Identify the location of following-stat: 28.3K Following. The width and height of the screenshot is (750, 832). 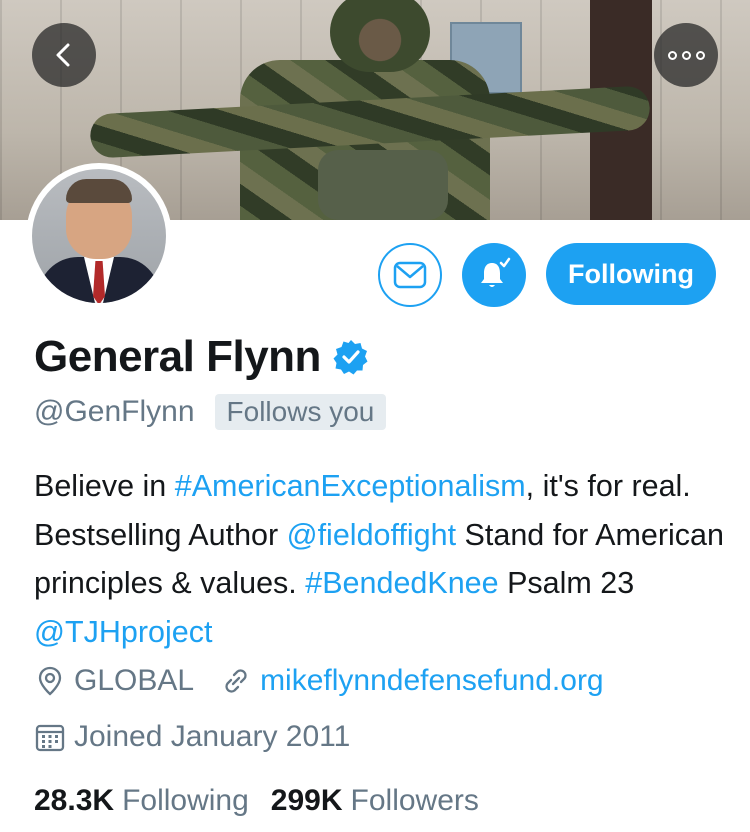
(141, 801).